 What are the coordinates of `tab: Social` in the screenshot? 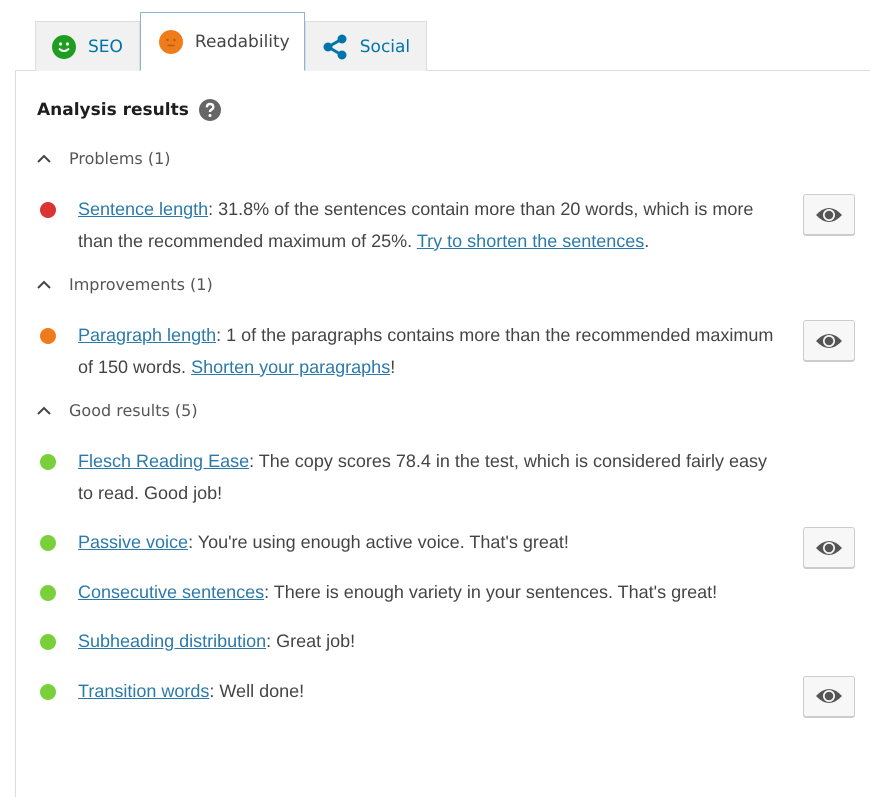 It's located at (366, 46).